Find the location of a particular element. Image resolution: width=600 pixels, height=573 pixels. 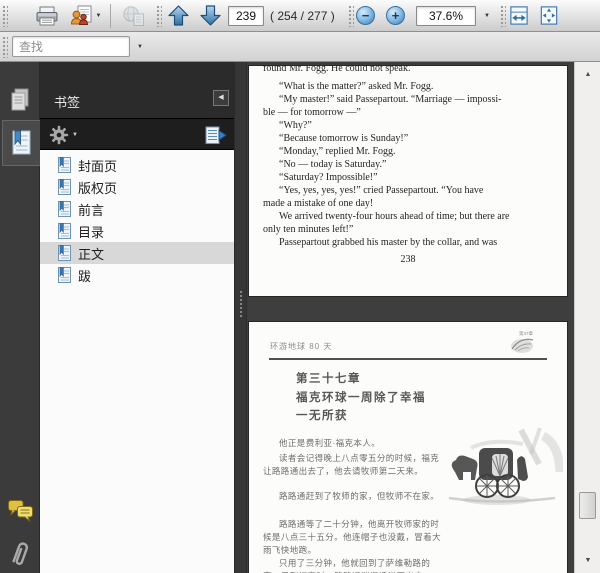

text-line: found Mr. Fogg. He could not speak. is located at coordinates (337, 70).